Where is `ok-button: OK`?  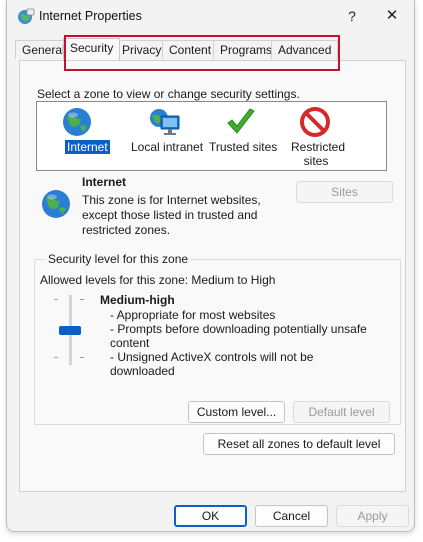
ok-button: OK is located at coordinates (210, 516).